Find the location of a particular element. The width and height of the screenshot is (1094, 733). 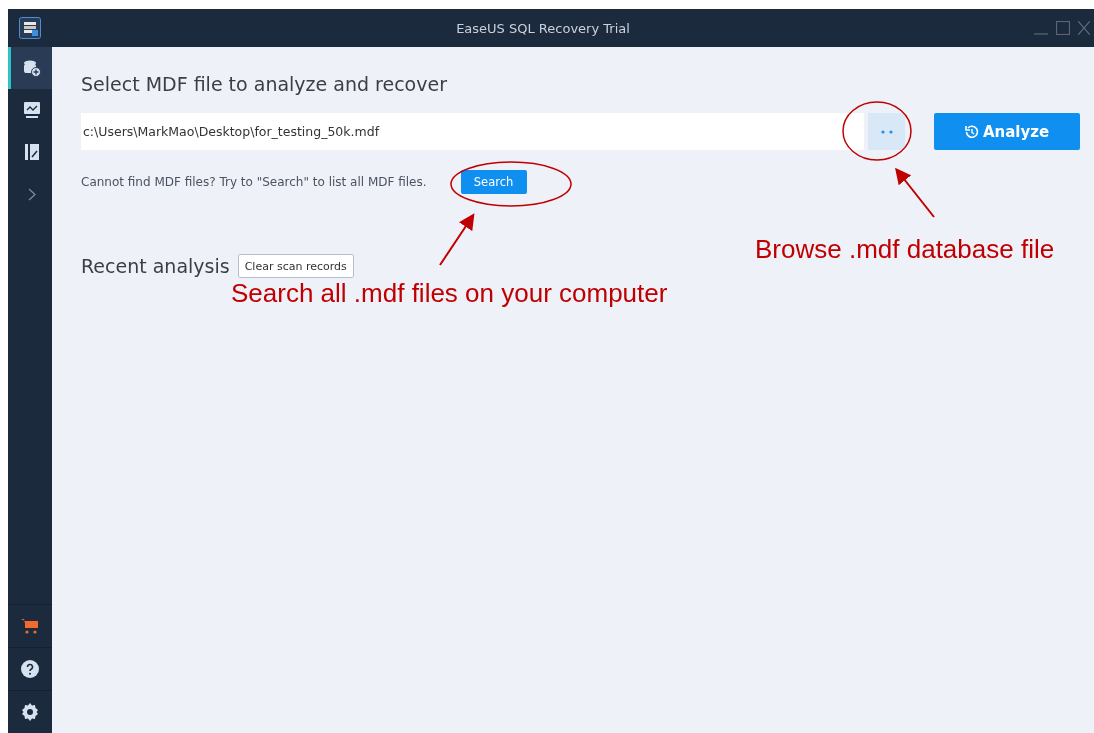

history-icon is located at coordinates (971, 131).